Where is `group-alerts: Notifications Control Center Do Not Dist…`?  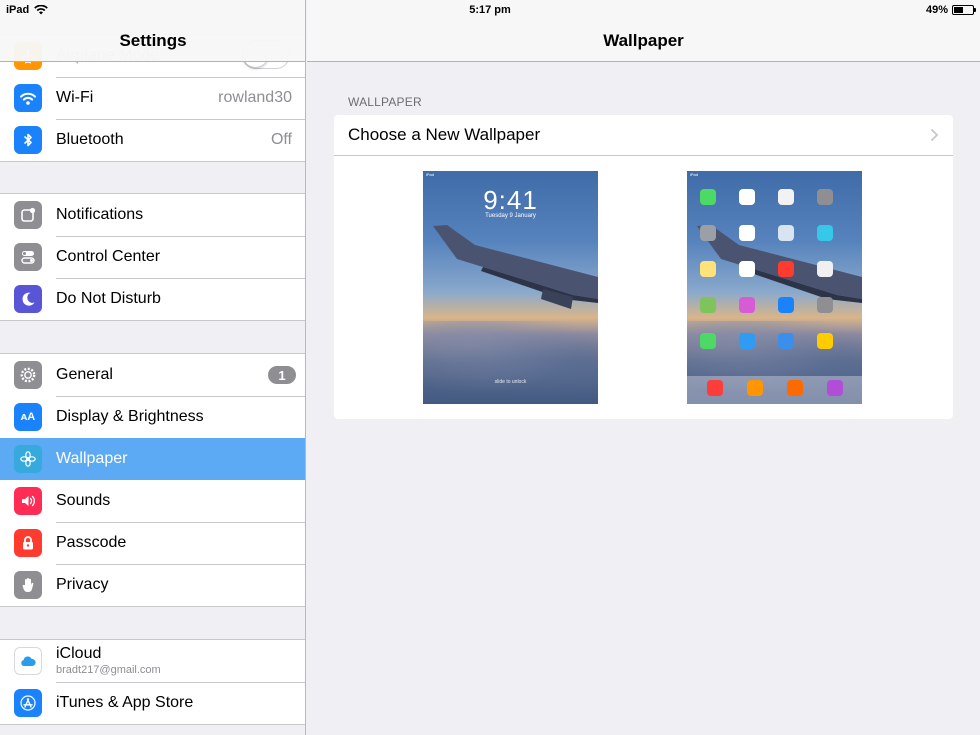 group-alerts: Notifications Control Center Do Not Dist… is located at coordinates (152, 257).